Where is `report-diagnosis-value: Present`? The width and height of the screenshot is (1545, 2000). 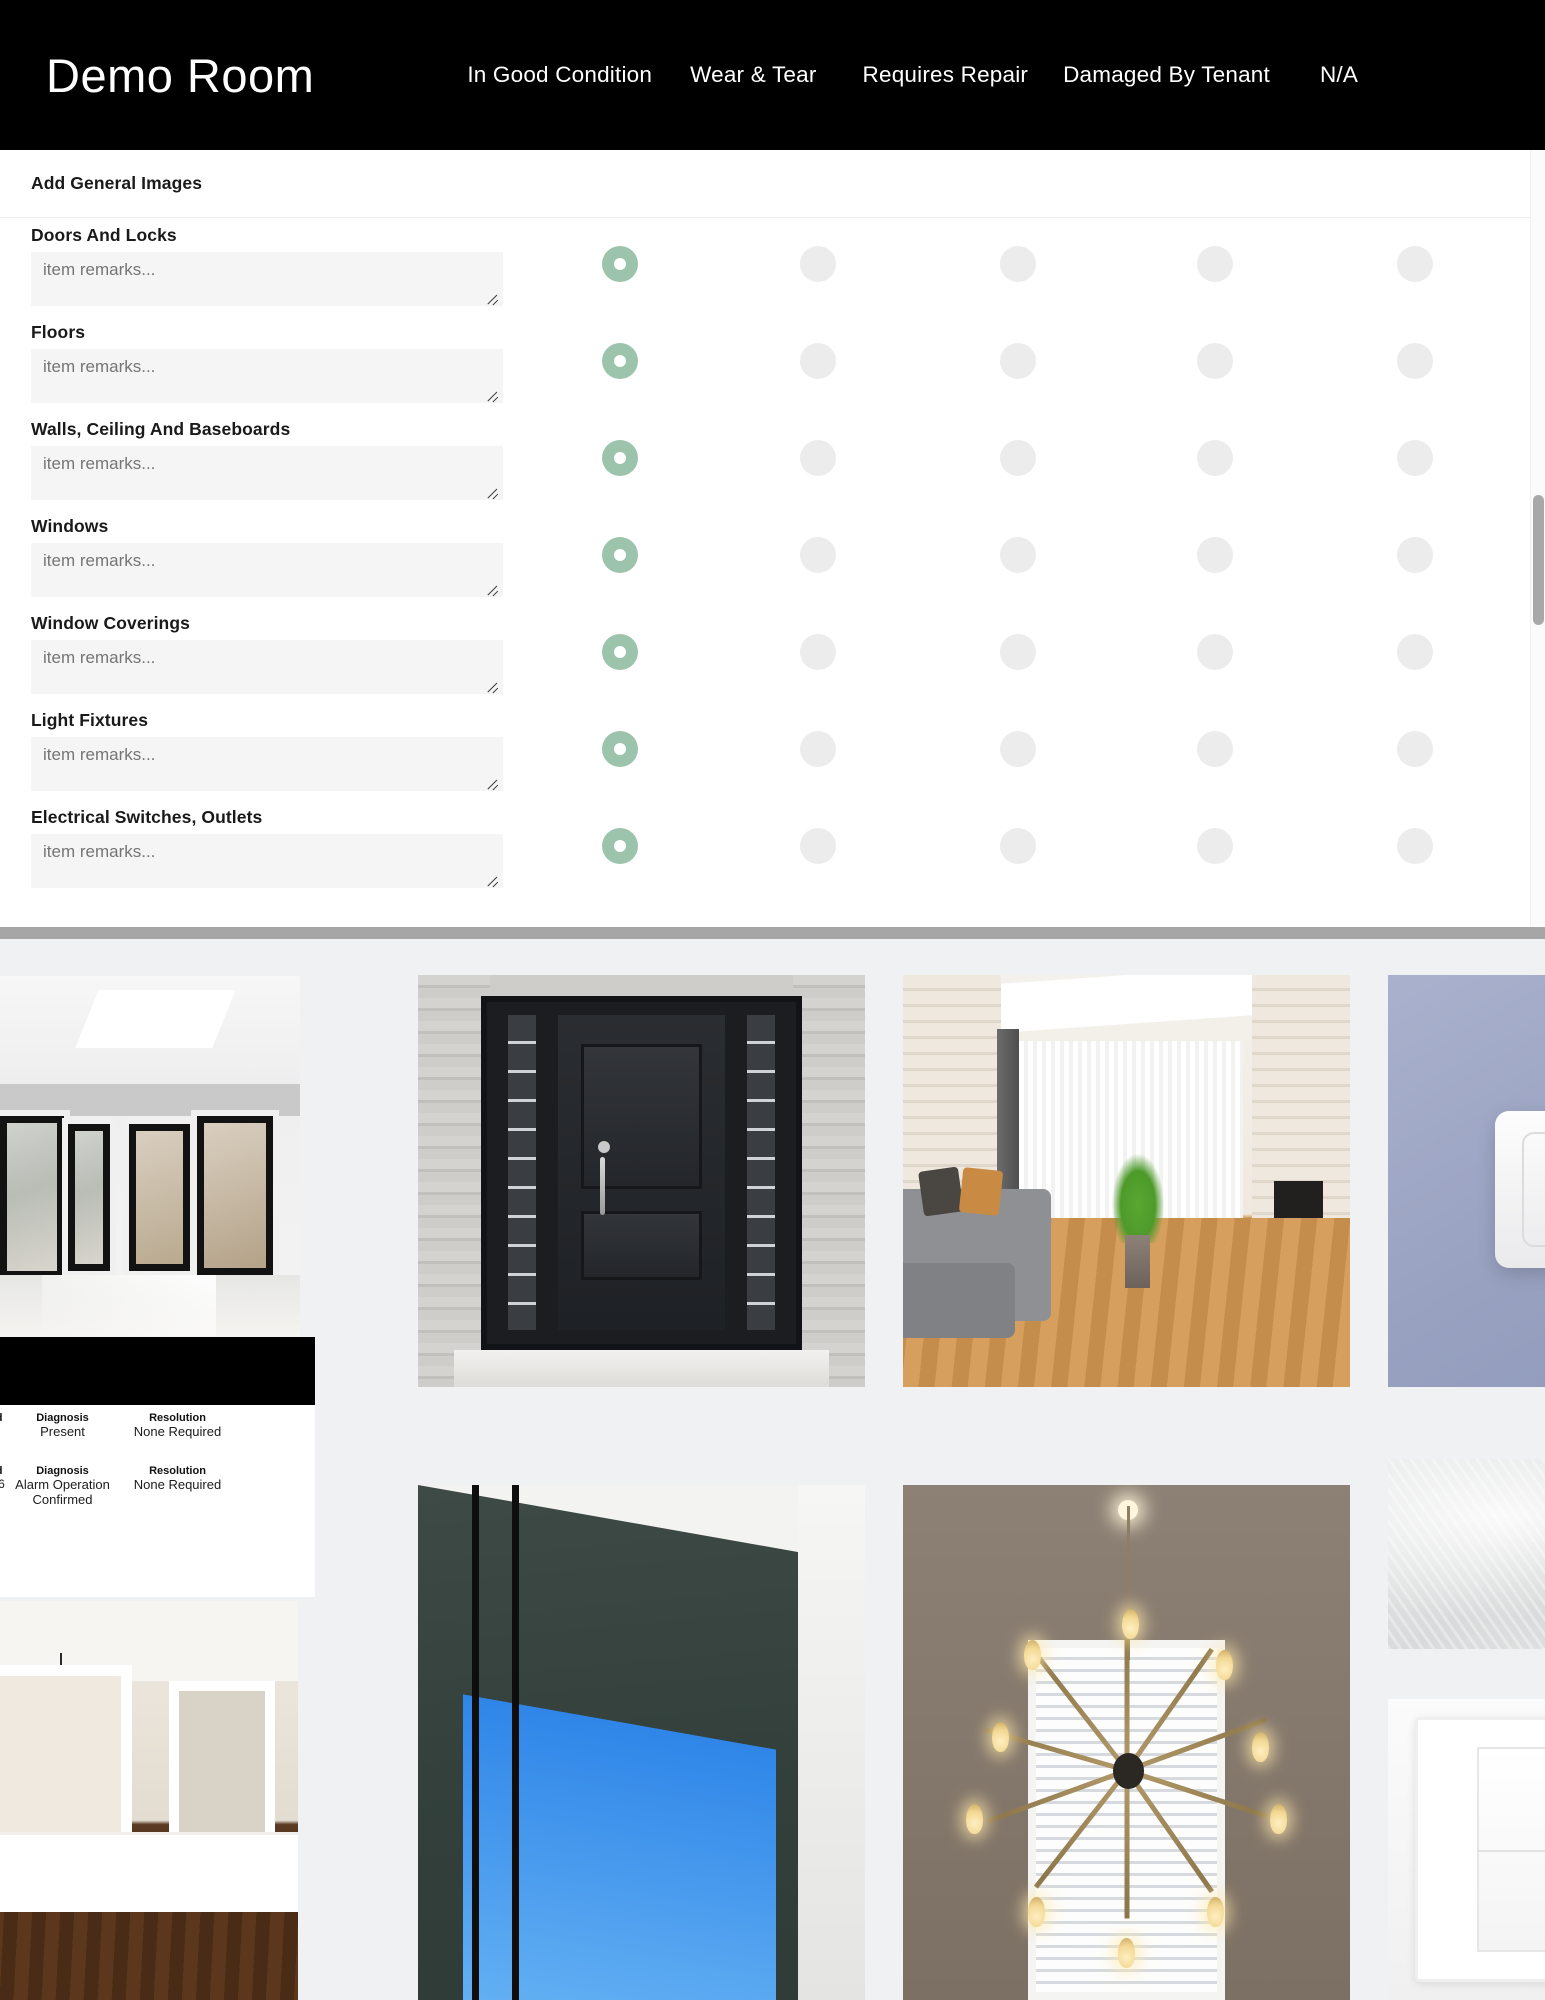 report-diagnosis-value: Present is located at coordinates (62, 1431).